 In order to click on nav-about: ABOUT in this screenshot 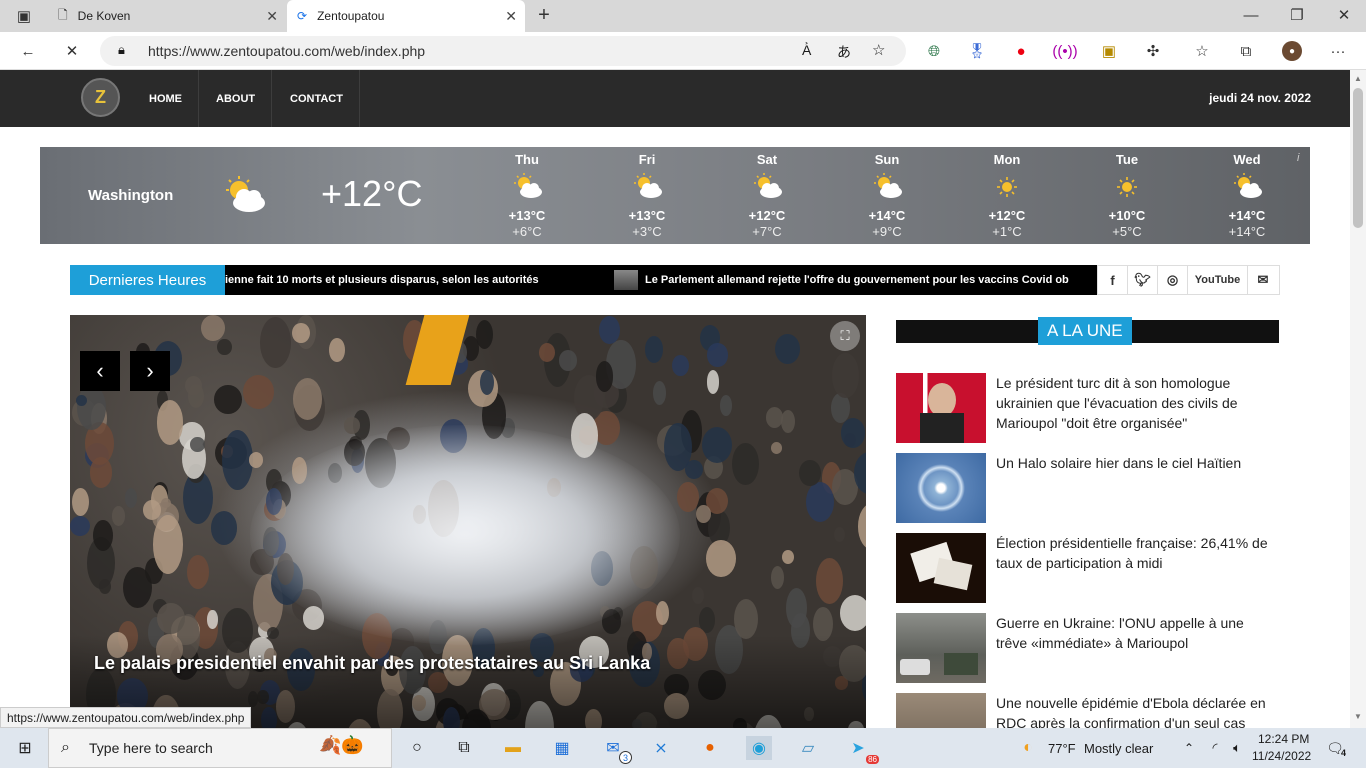, I will do `click(236, 98)`.